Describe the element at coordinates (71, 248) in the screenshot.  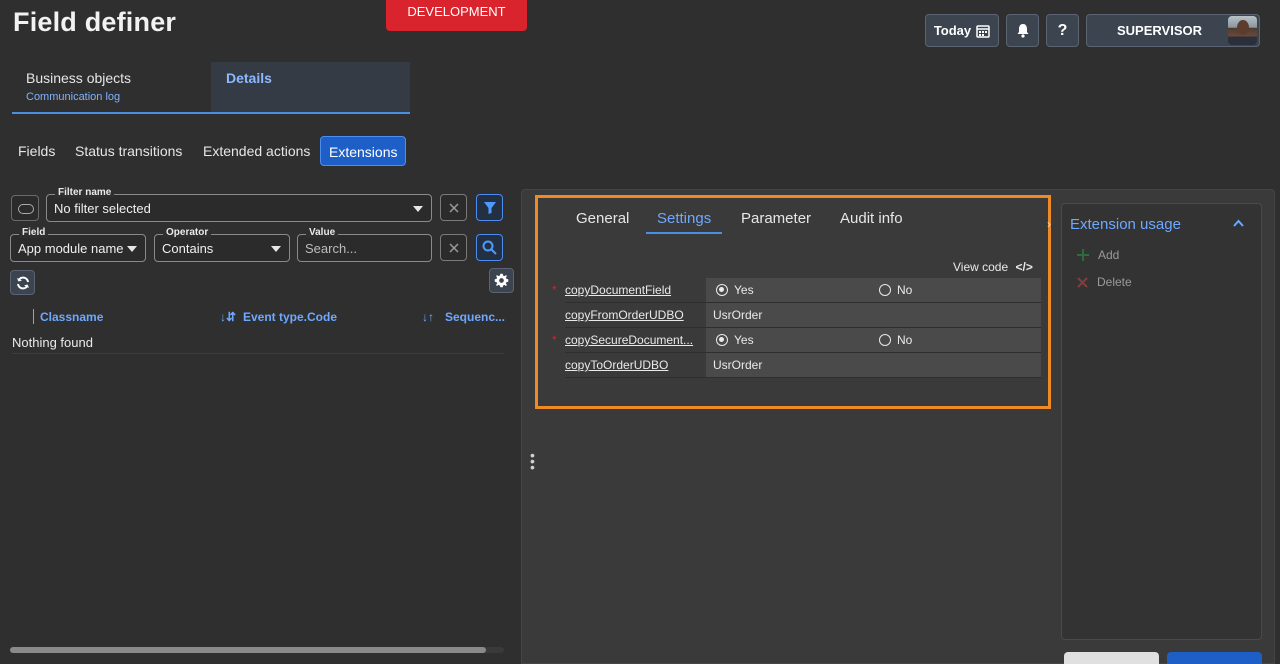
I see `field-value: App module name` at that location.